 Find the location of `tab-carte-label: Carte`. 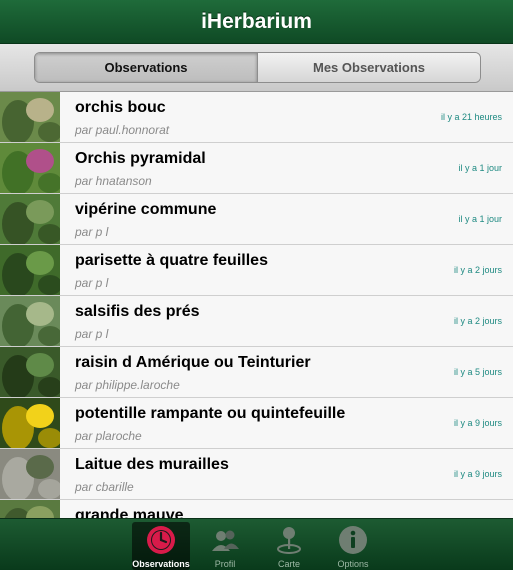

tab-carte-label: Carte is located at coordinates (288, 564).